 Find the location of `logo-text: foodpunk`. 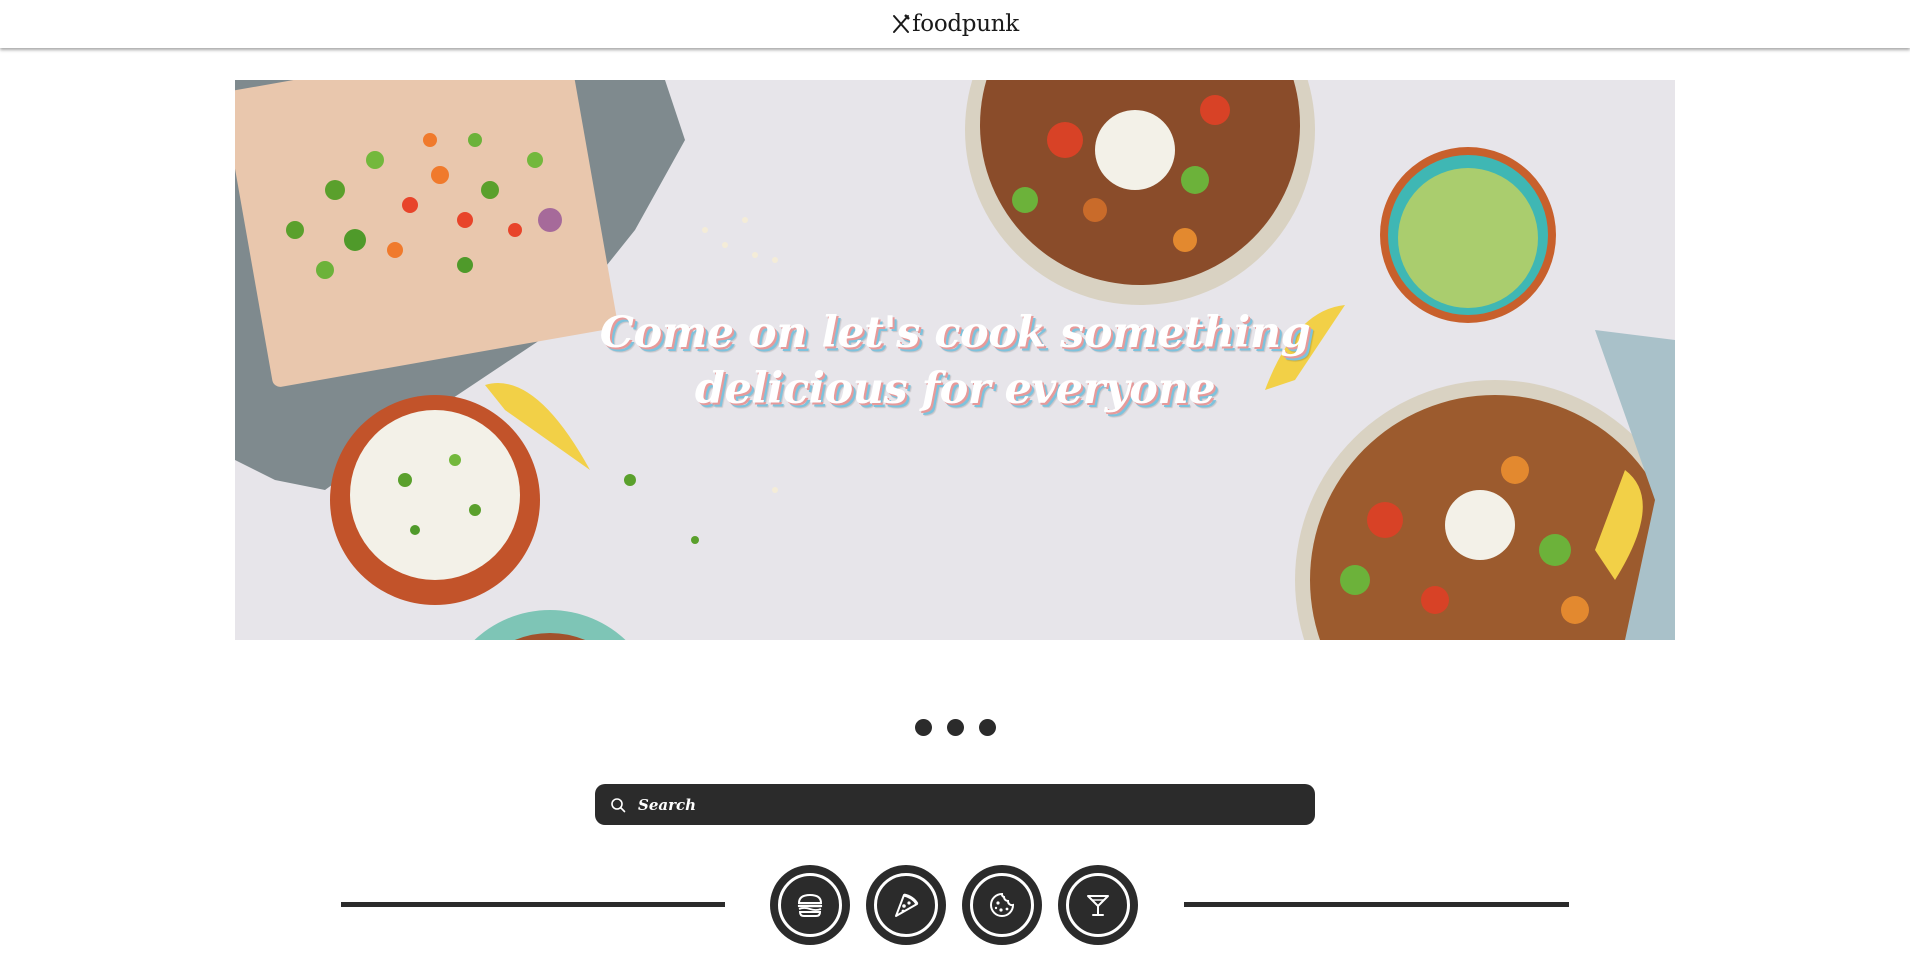

logo-text: foodpunk is located at coordinates (965, 24).